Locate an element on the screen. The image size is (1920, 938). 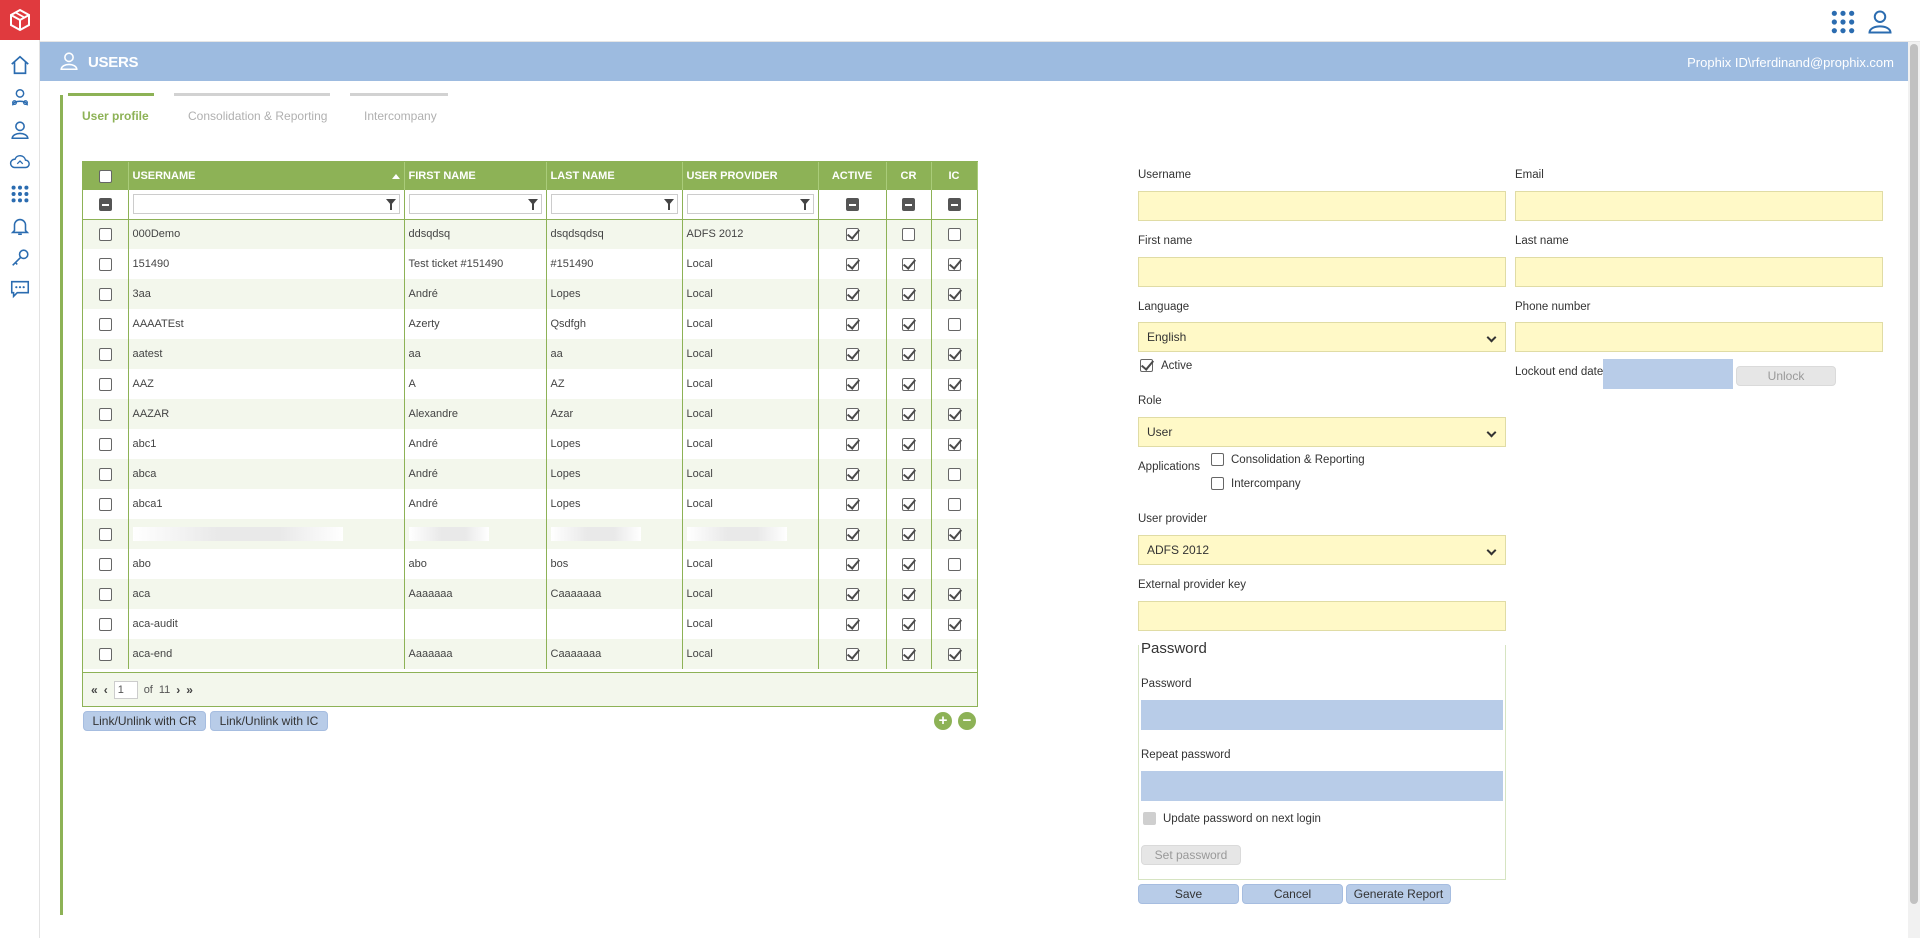
cloud-sync-icon is located at coordinates (20, 162).